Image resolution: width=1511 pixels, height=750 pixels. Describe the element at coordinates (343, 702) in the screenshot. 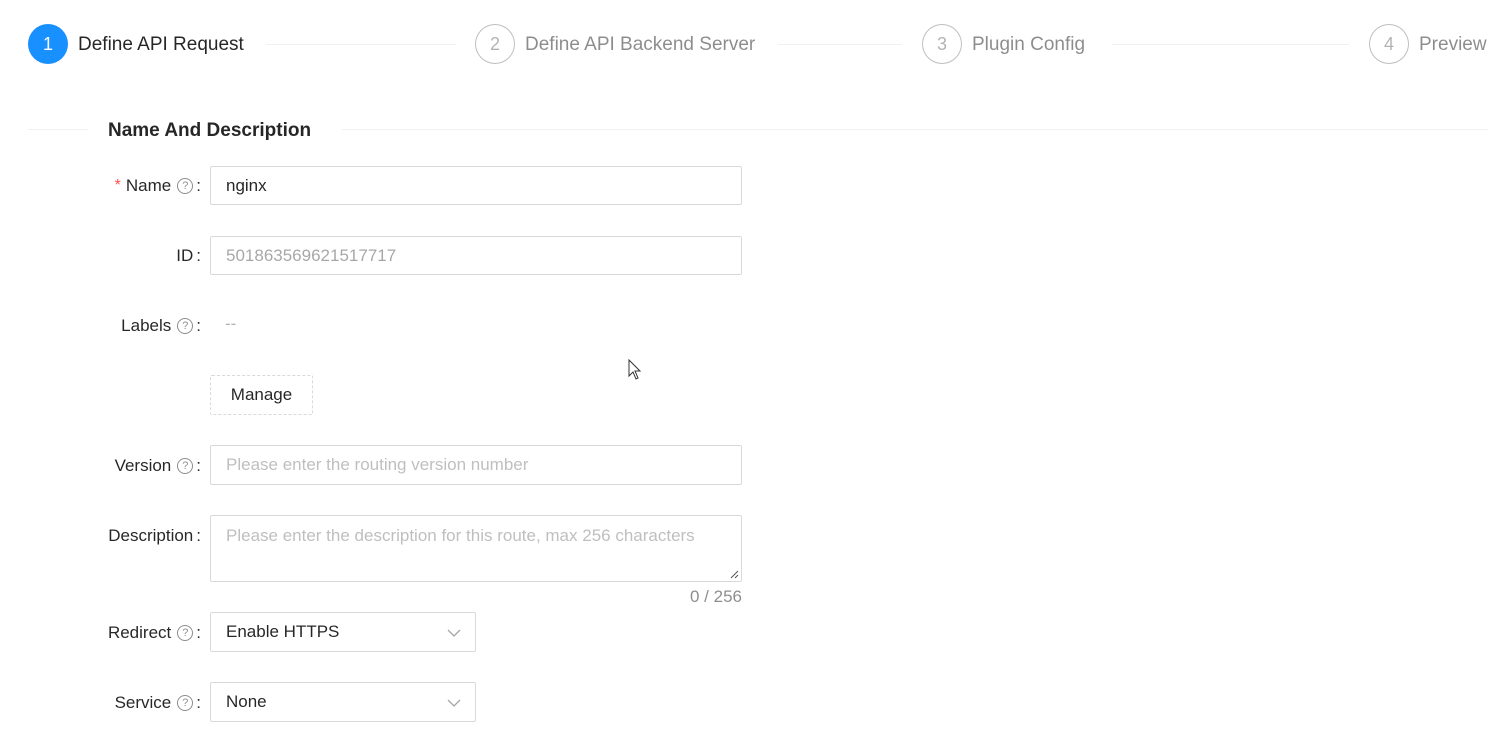

I see `service-select: None` at that location.